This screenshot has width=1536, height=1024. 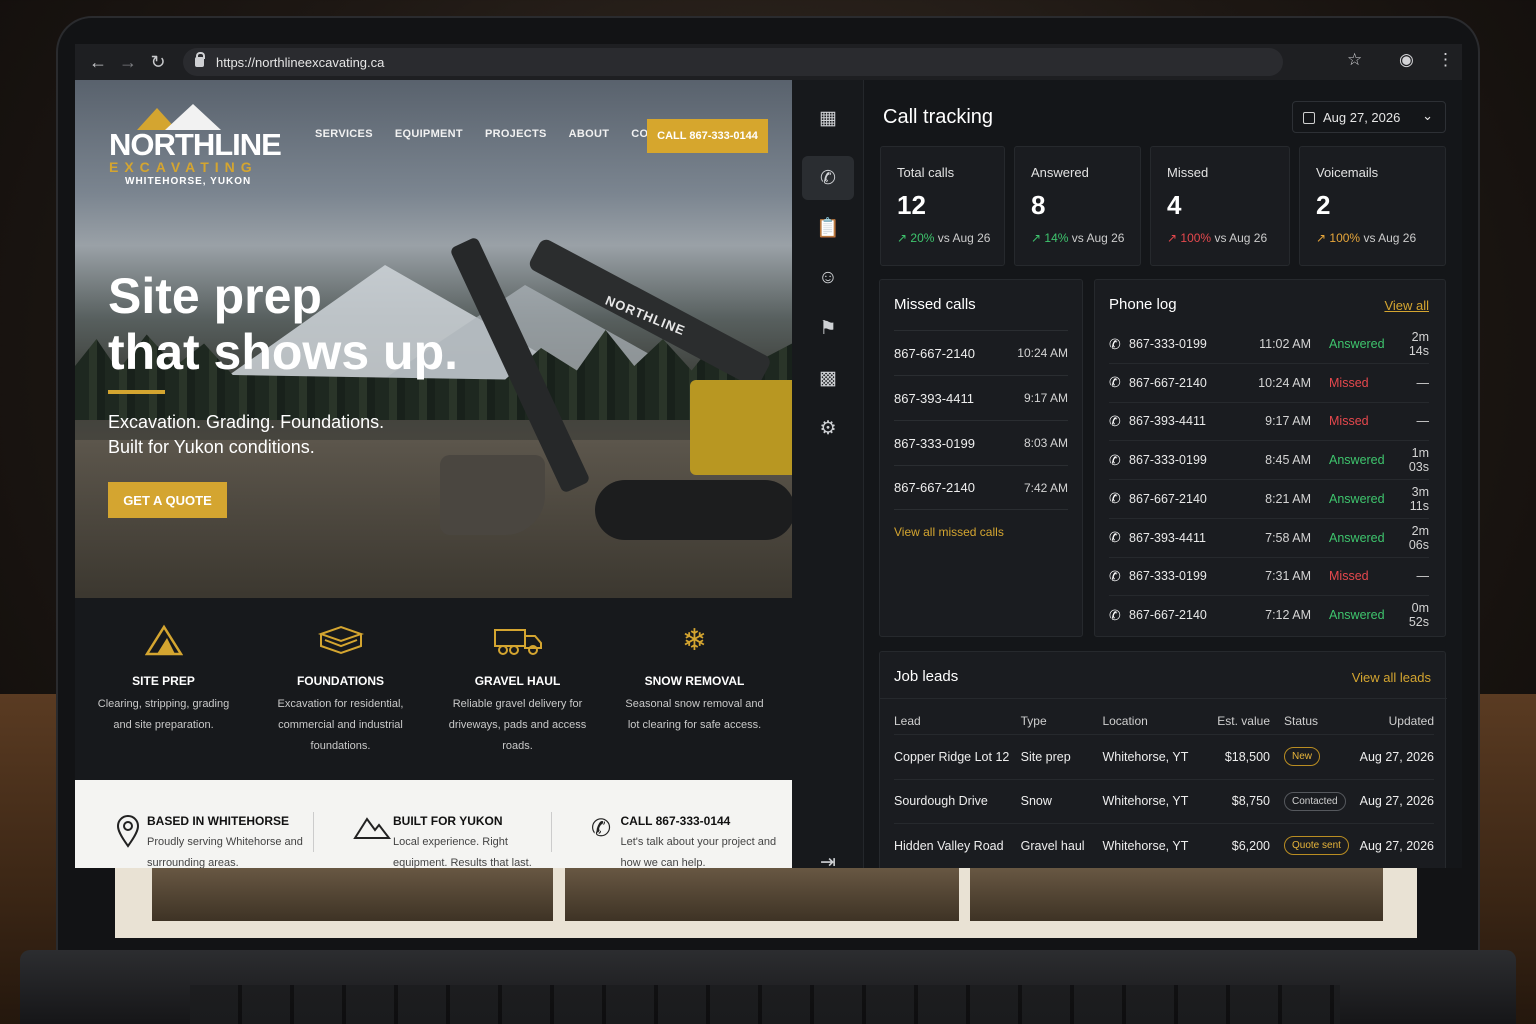 What do you see at coordinates (1168, 382) in the screenshot?
I see `caller-number: 867-667-2140` at bounding box center [1168, 382].